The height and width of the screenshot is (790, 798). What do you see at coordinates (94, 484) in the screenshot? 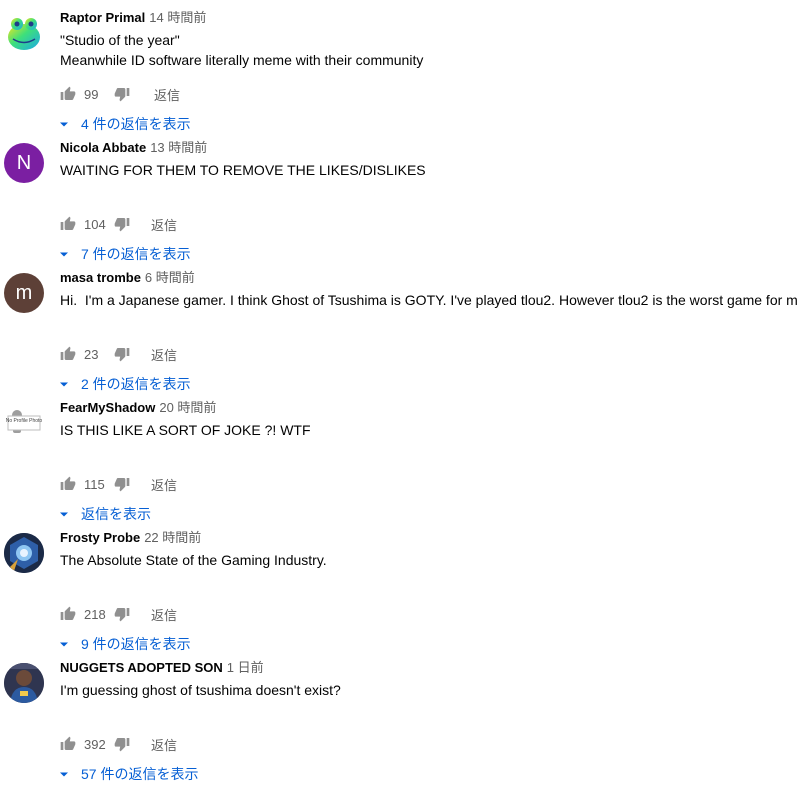
I see `like-count: 115` at bounding box center [94, 484].